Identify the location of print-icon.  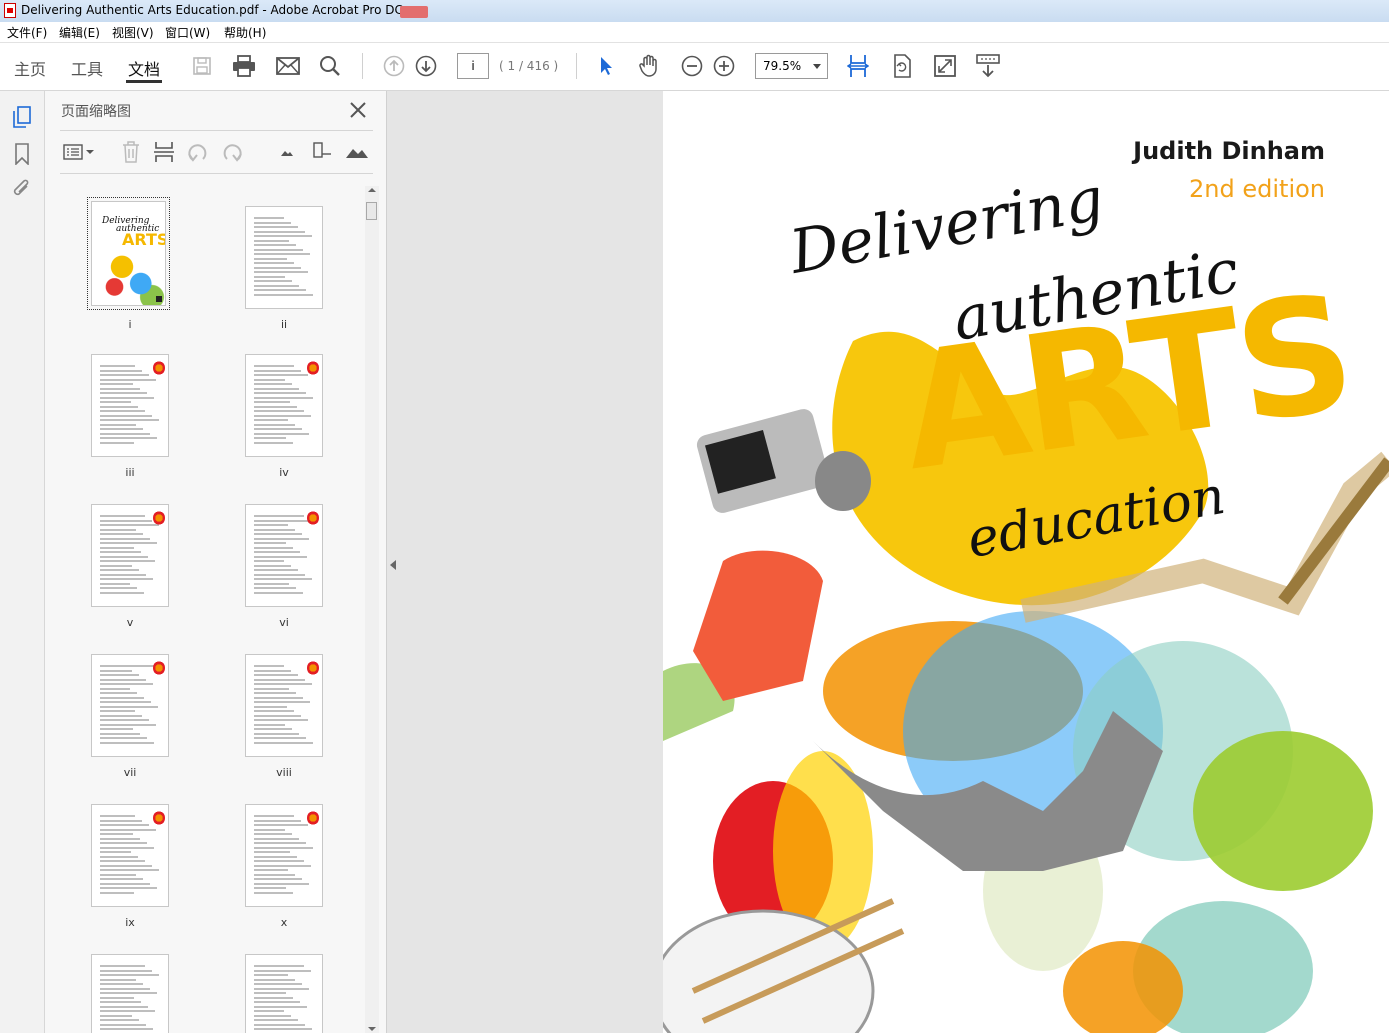
(244, 66).